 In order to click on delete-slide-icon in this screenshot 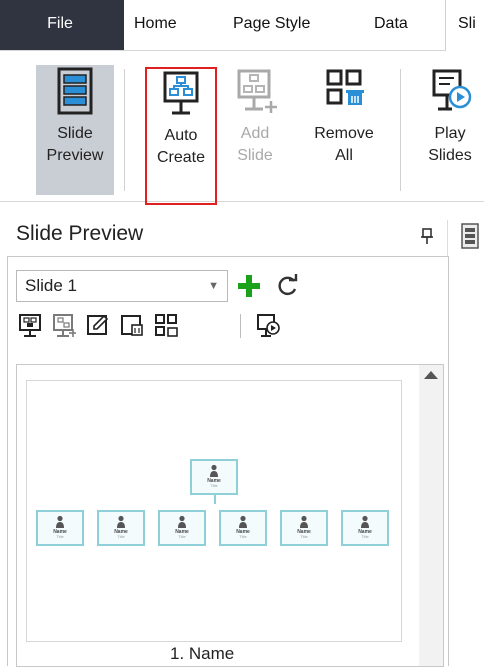, I will do `click(132, 325)`.